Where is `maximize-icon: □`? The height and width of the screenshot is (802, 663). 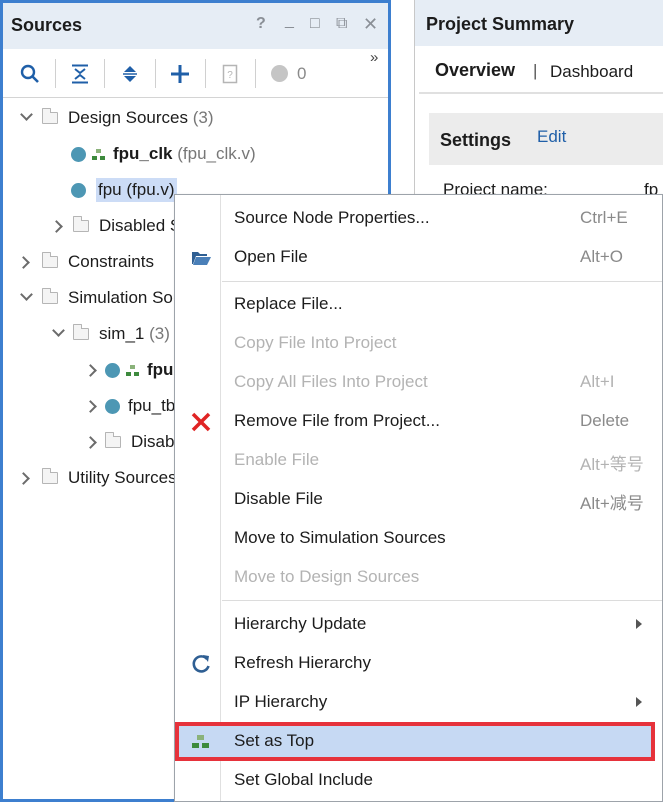
maximize-icon: □ is located at coordinates (315, 24).